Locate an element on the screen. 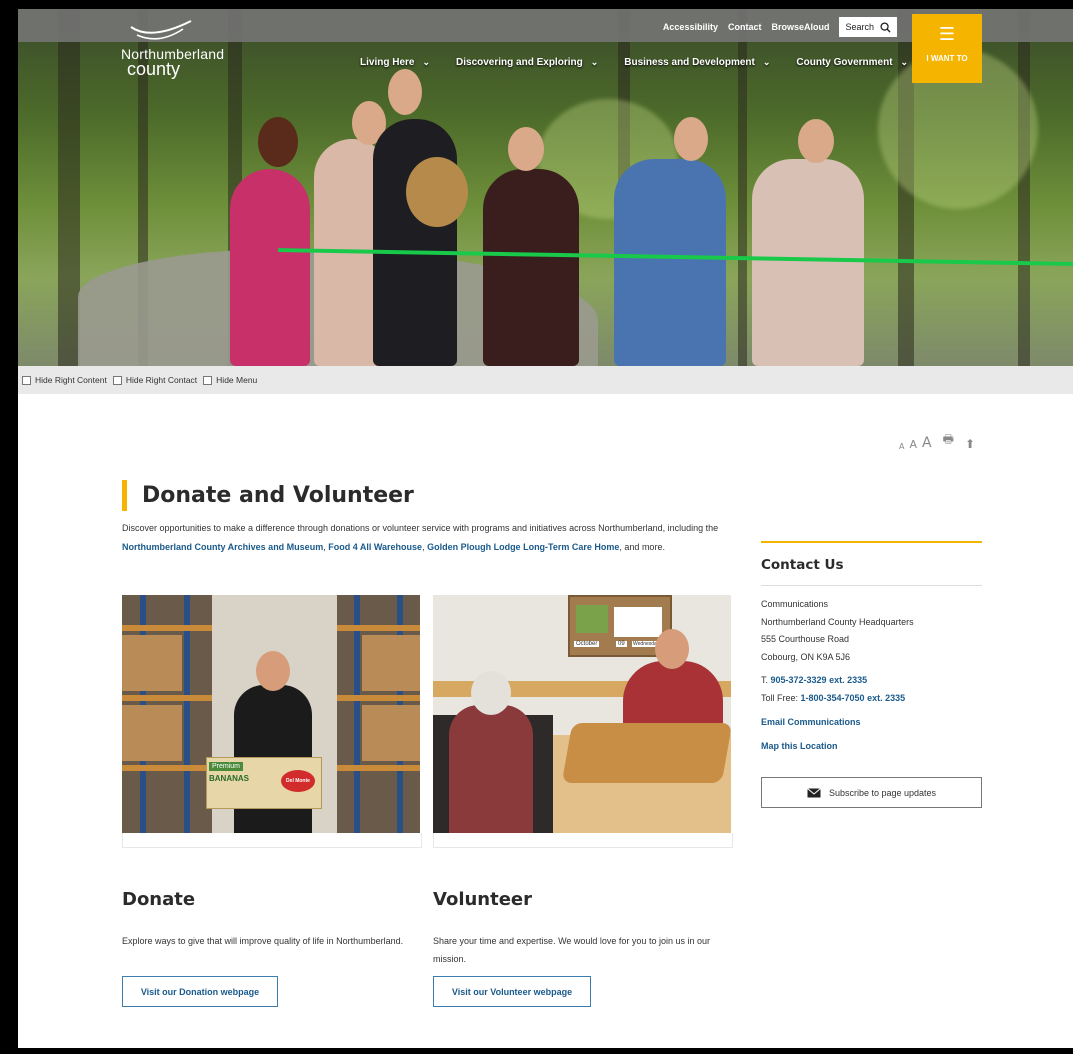 Image resolution: width=1073 pixels, height=1054 pixels. calendar-month: October is located at coordinates (587, 644).